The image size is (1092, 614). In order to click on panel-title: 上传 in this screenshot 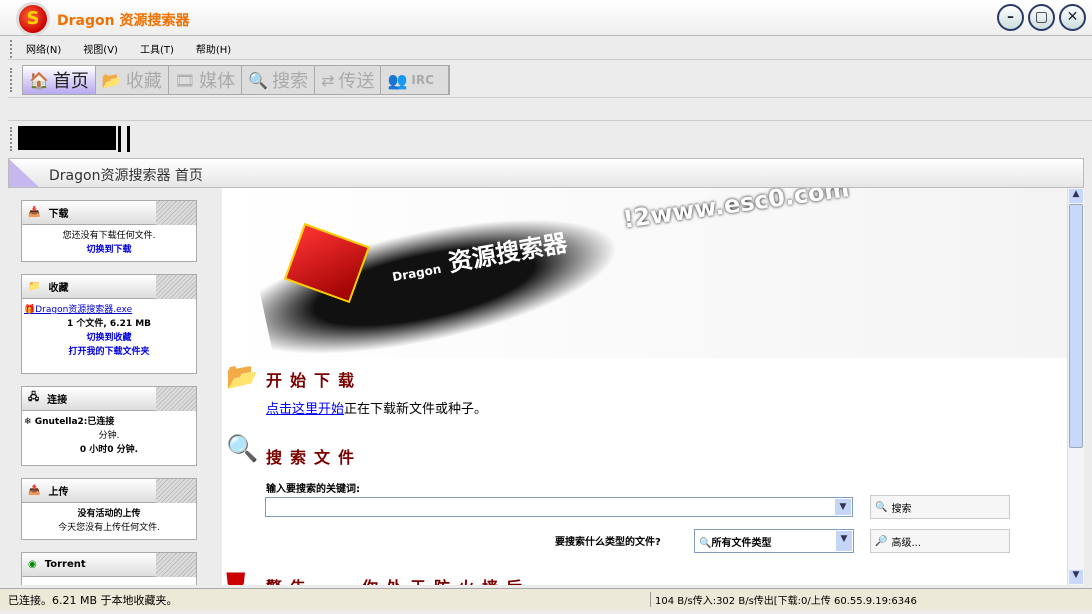, I will do `click(58, 492)`.